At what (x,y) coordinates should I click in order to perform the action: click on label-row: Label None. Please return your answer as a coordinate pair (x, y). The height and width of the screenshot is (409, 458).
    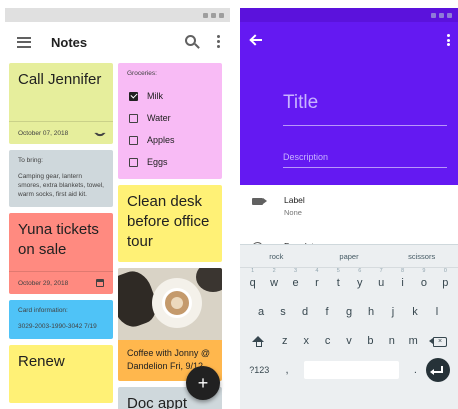
    Looking at the image, I should click on (349, 210).